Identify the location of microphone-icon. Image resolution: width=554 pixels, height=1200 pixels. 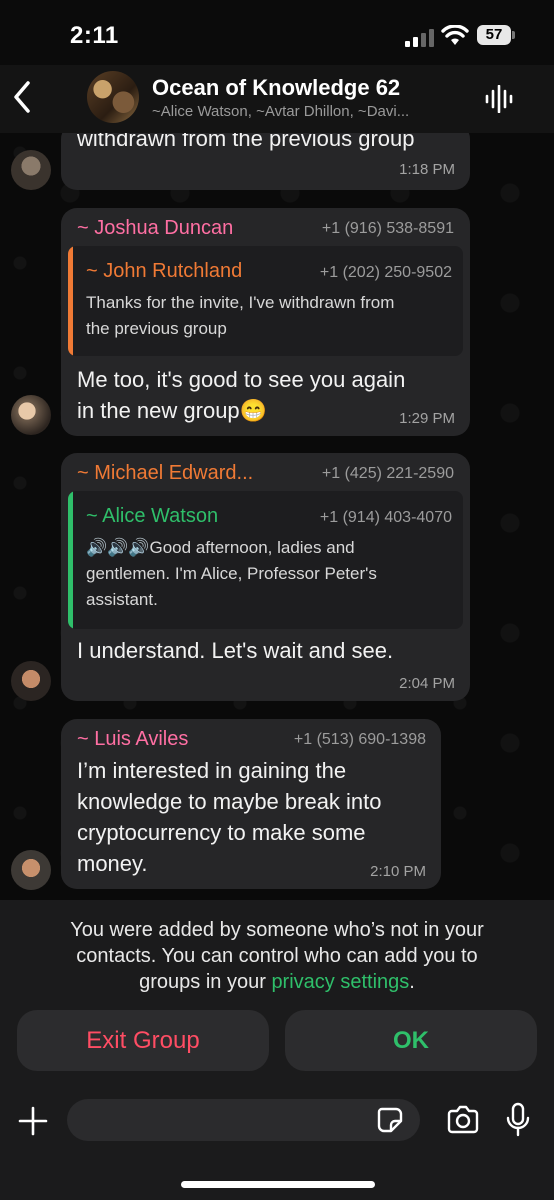
(518, 1120).